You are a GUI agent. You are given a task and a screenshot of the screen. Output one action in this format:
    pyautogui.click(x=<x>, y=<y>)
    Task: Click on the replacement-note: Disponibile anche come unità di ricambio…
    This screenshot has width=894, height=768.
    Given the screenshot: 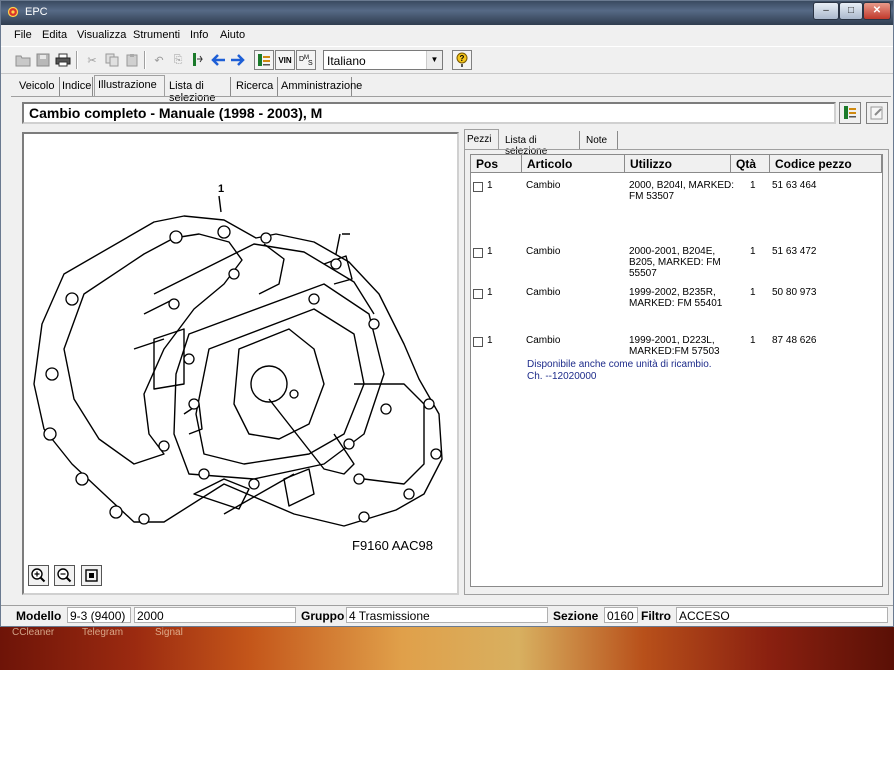 What is the action you would take?
    pyautogui.click(x=619, y=370)
    